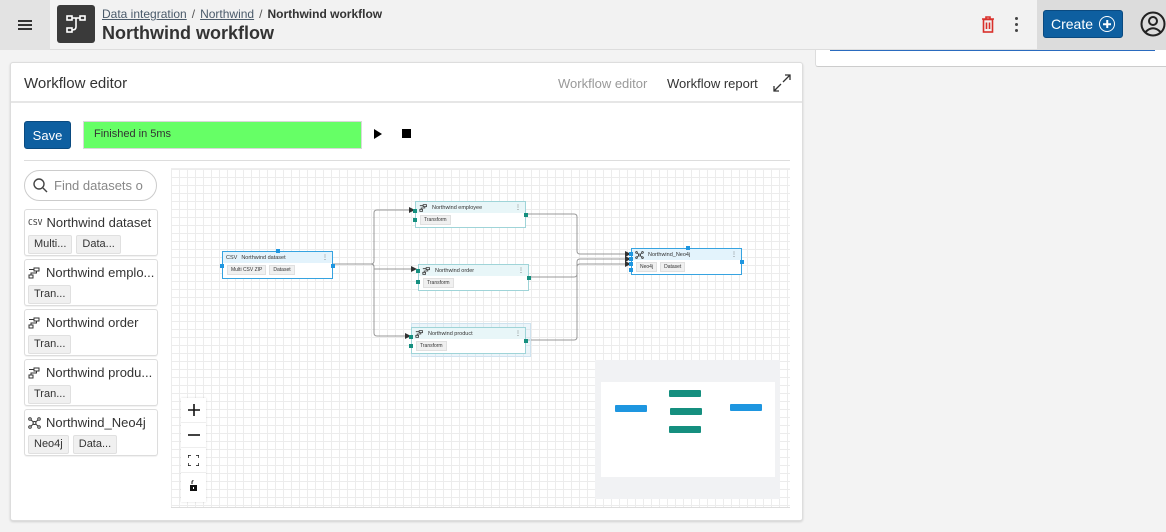 The height and width of the screenshot is (532, 1166). What do you see at coordinates (686, 260) in the screenshot?
I see `node-neo4j: Northwind_Neo4j ⋮ Neo4j Dataset` at bounding box center [686, 260].